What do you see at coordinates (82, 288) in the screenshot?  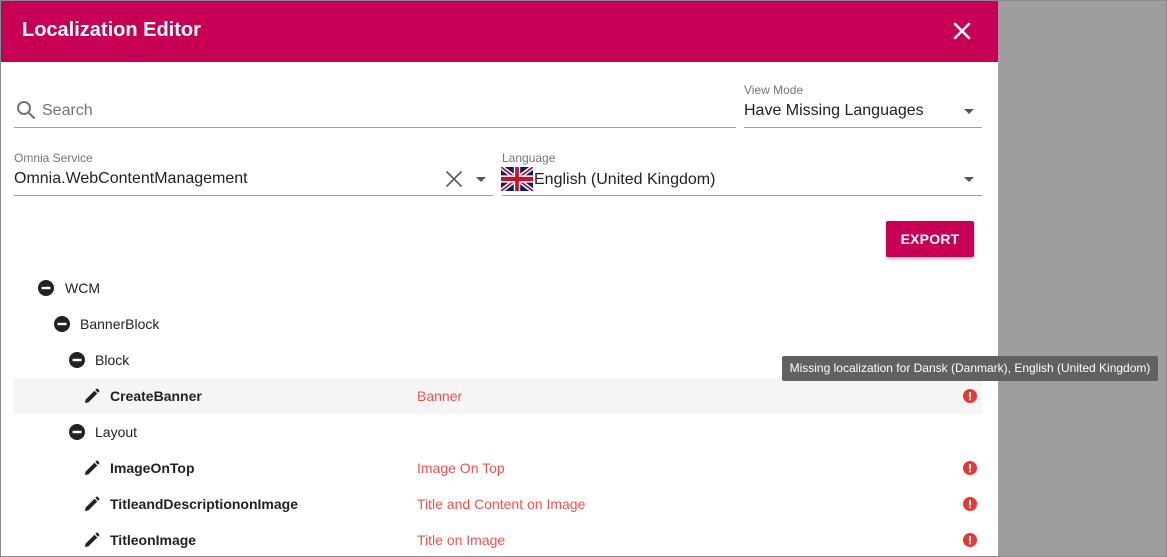 I see `tree-label: WCM` at bounding box center [82, 288].